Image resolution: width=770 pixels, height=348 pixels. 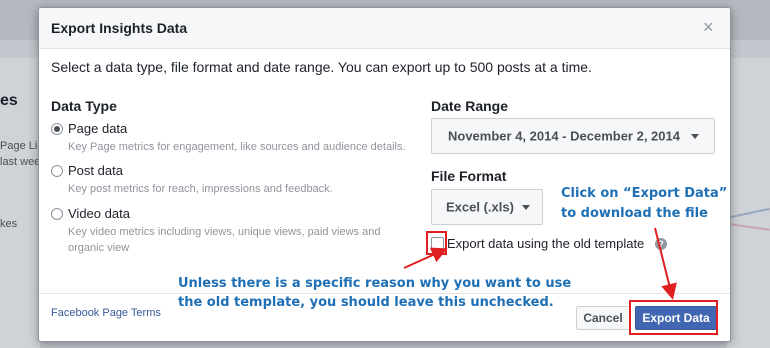 What do you see at coordinates (644, 193) in the screenshot?
I see `export-annotation-line-1: Click on “Export Data”` at bounding box center [644, 193].